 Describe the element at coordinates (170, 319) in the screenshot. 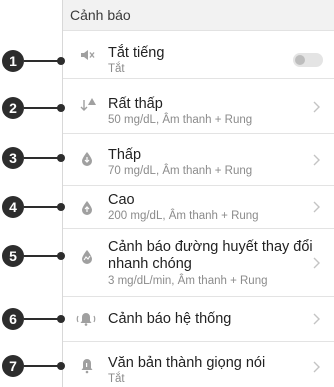

I see `system-alerts-title: Cảnh báo hệ thống` at that location.